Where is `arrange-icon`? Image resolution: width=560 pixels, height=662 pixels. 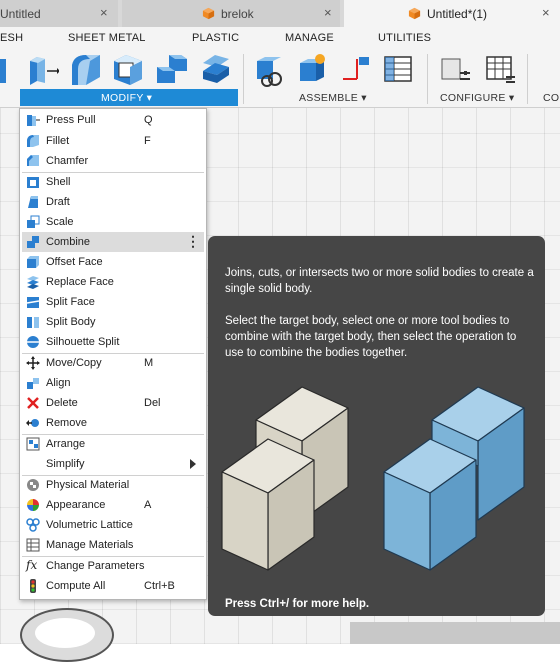
arrange-icon is located at coordinates (33, 444).